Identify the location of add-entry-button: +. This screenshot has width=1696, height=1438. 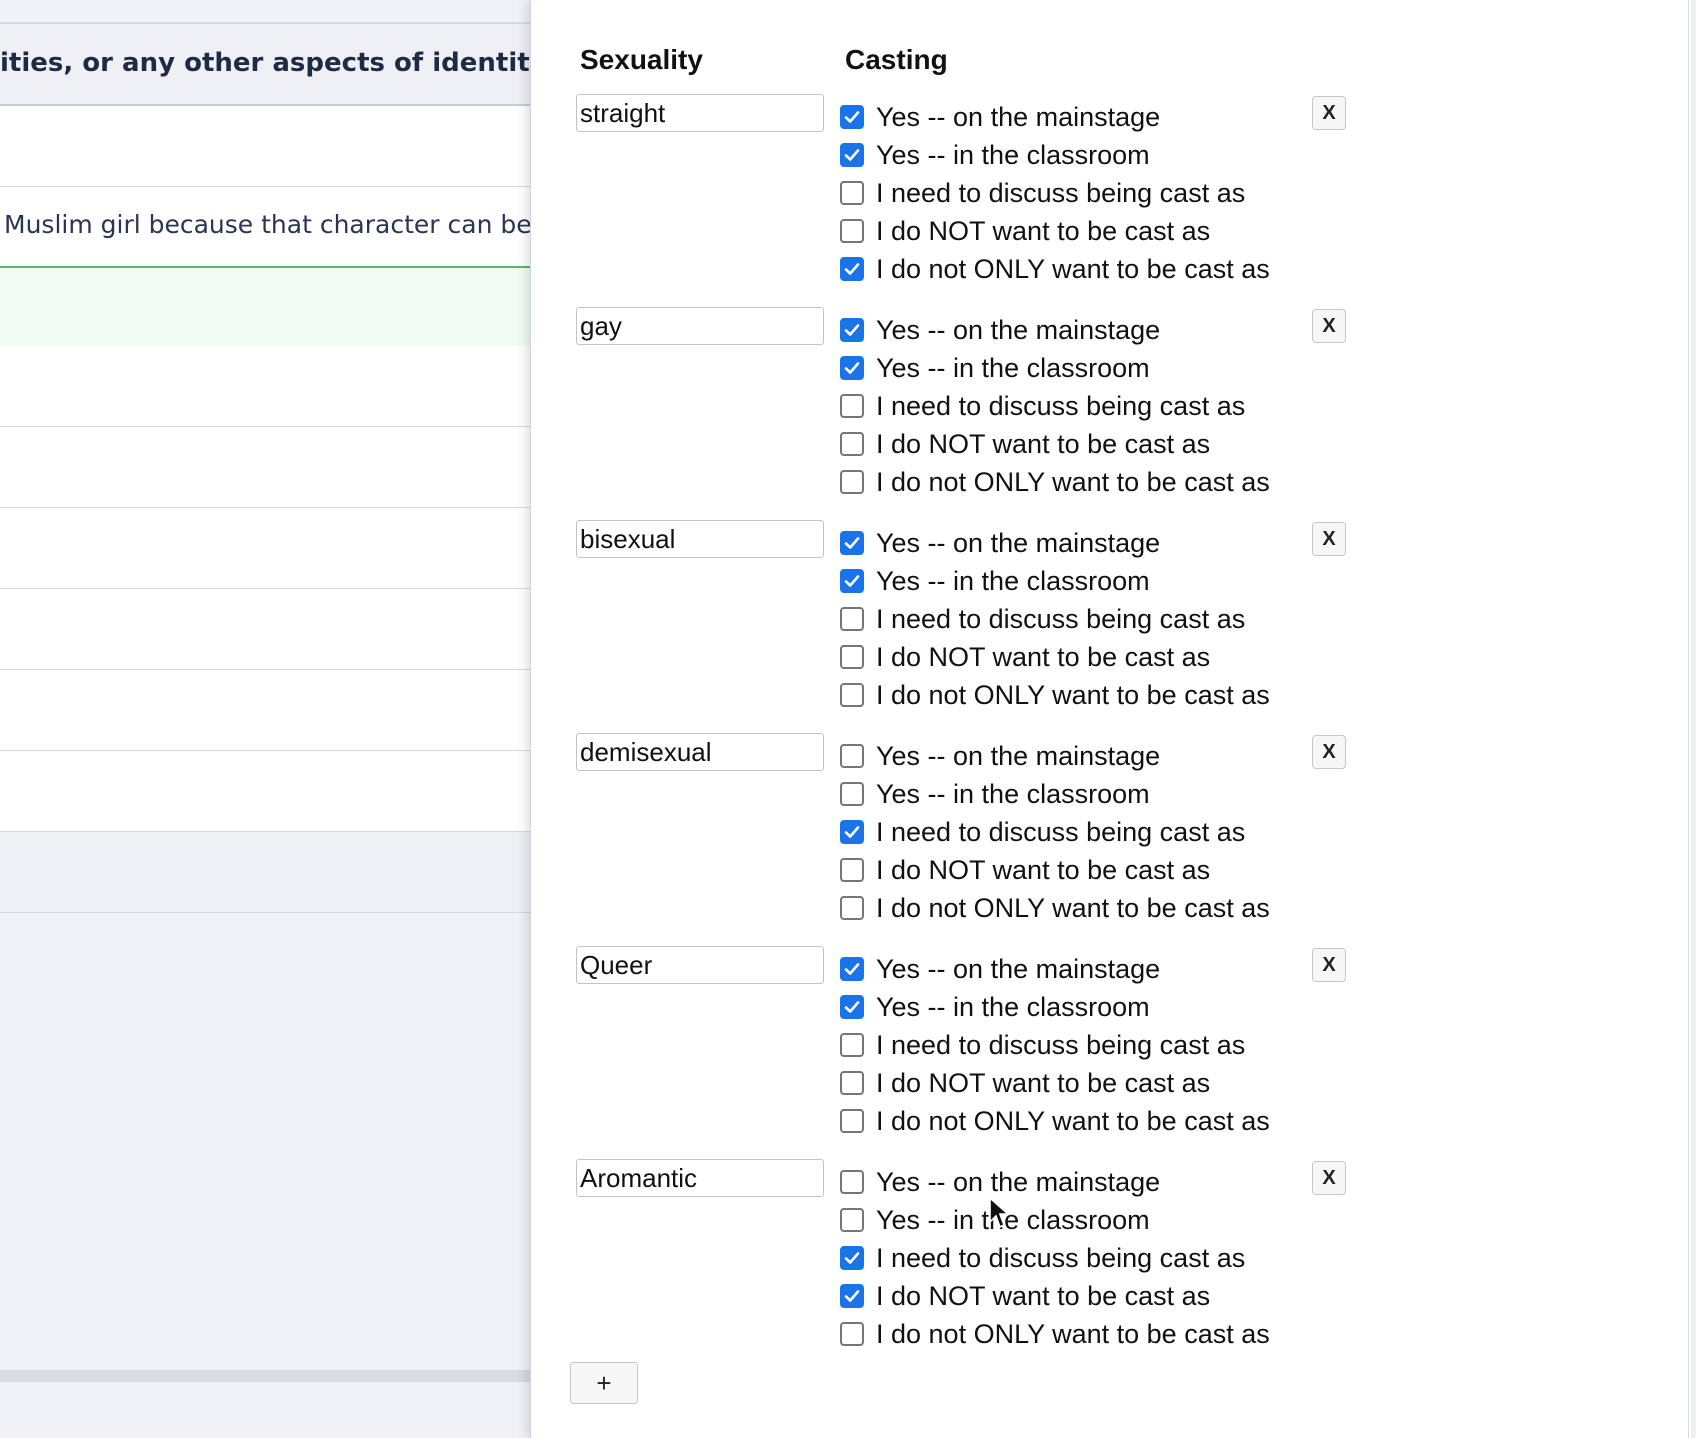
(604, 1383).